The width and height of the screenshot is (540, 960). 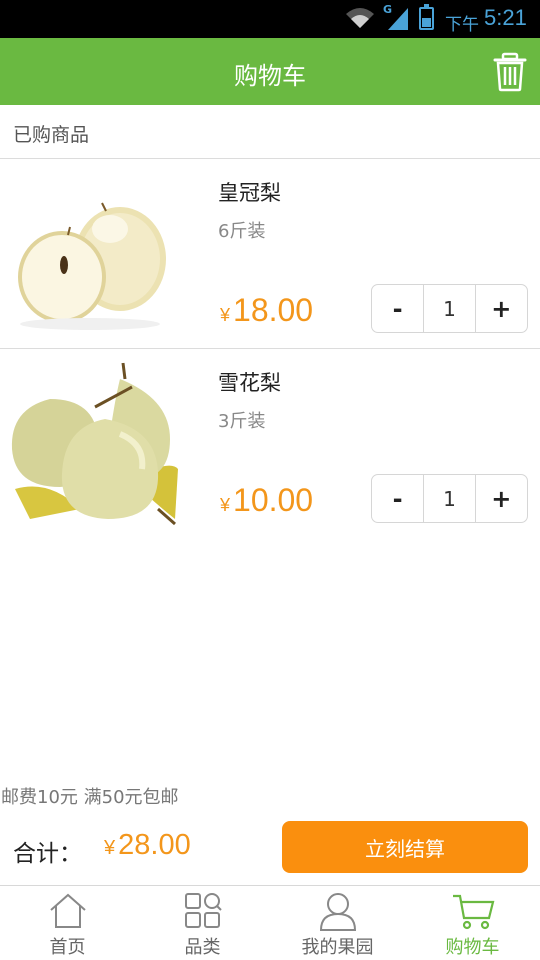 I want to click on status-bar: G 下午 5:21, so click(x=270, y=19).